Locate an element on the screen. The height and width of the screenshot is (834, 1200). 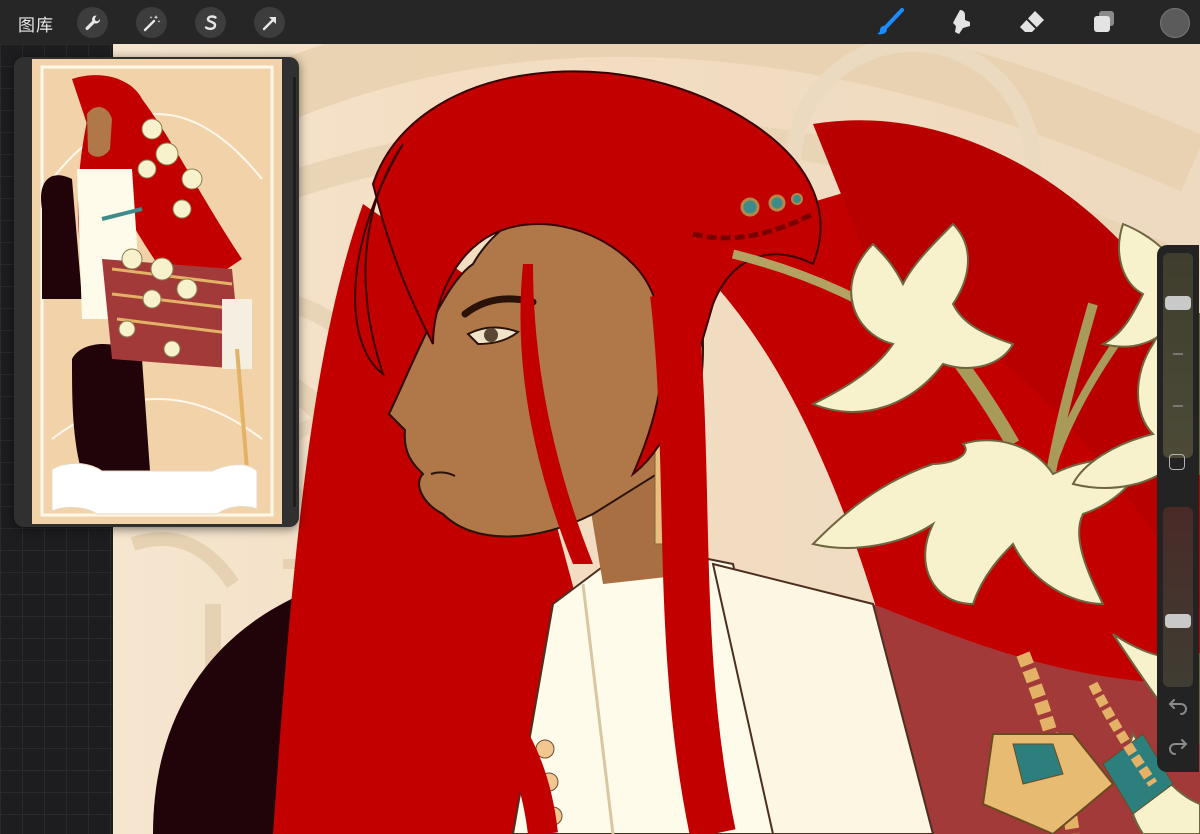
undo-button is located at coordinates (1178, 705).